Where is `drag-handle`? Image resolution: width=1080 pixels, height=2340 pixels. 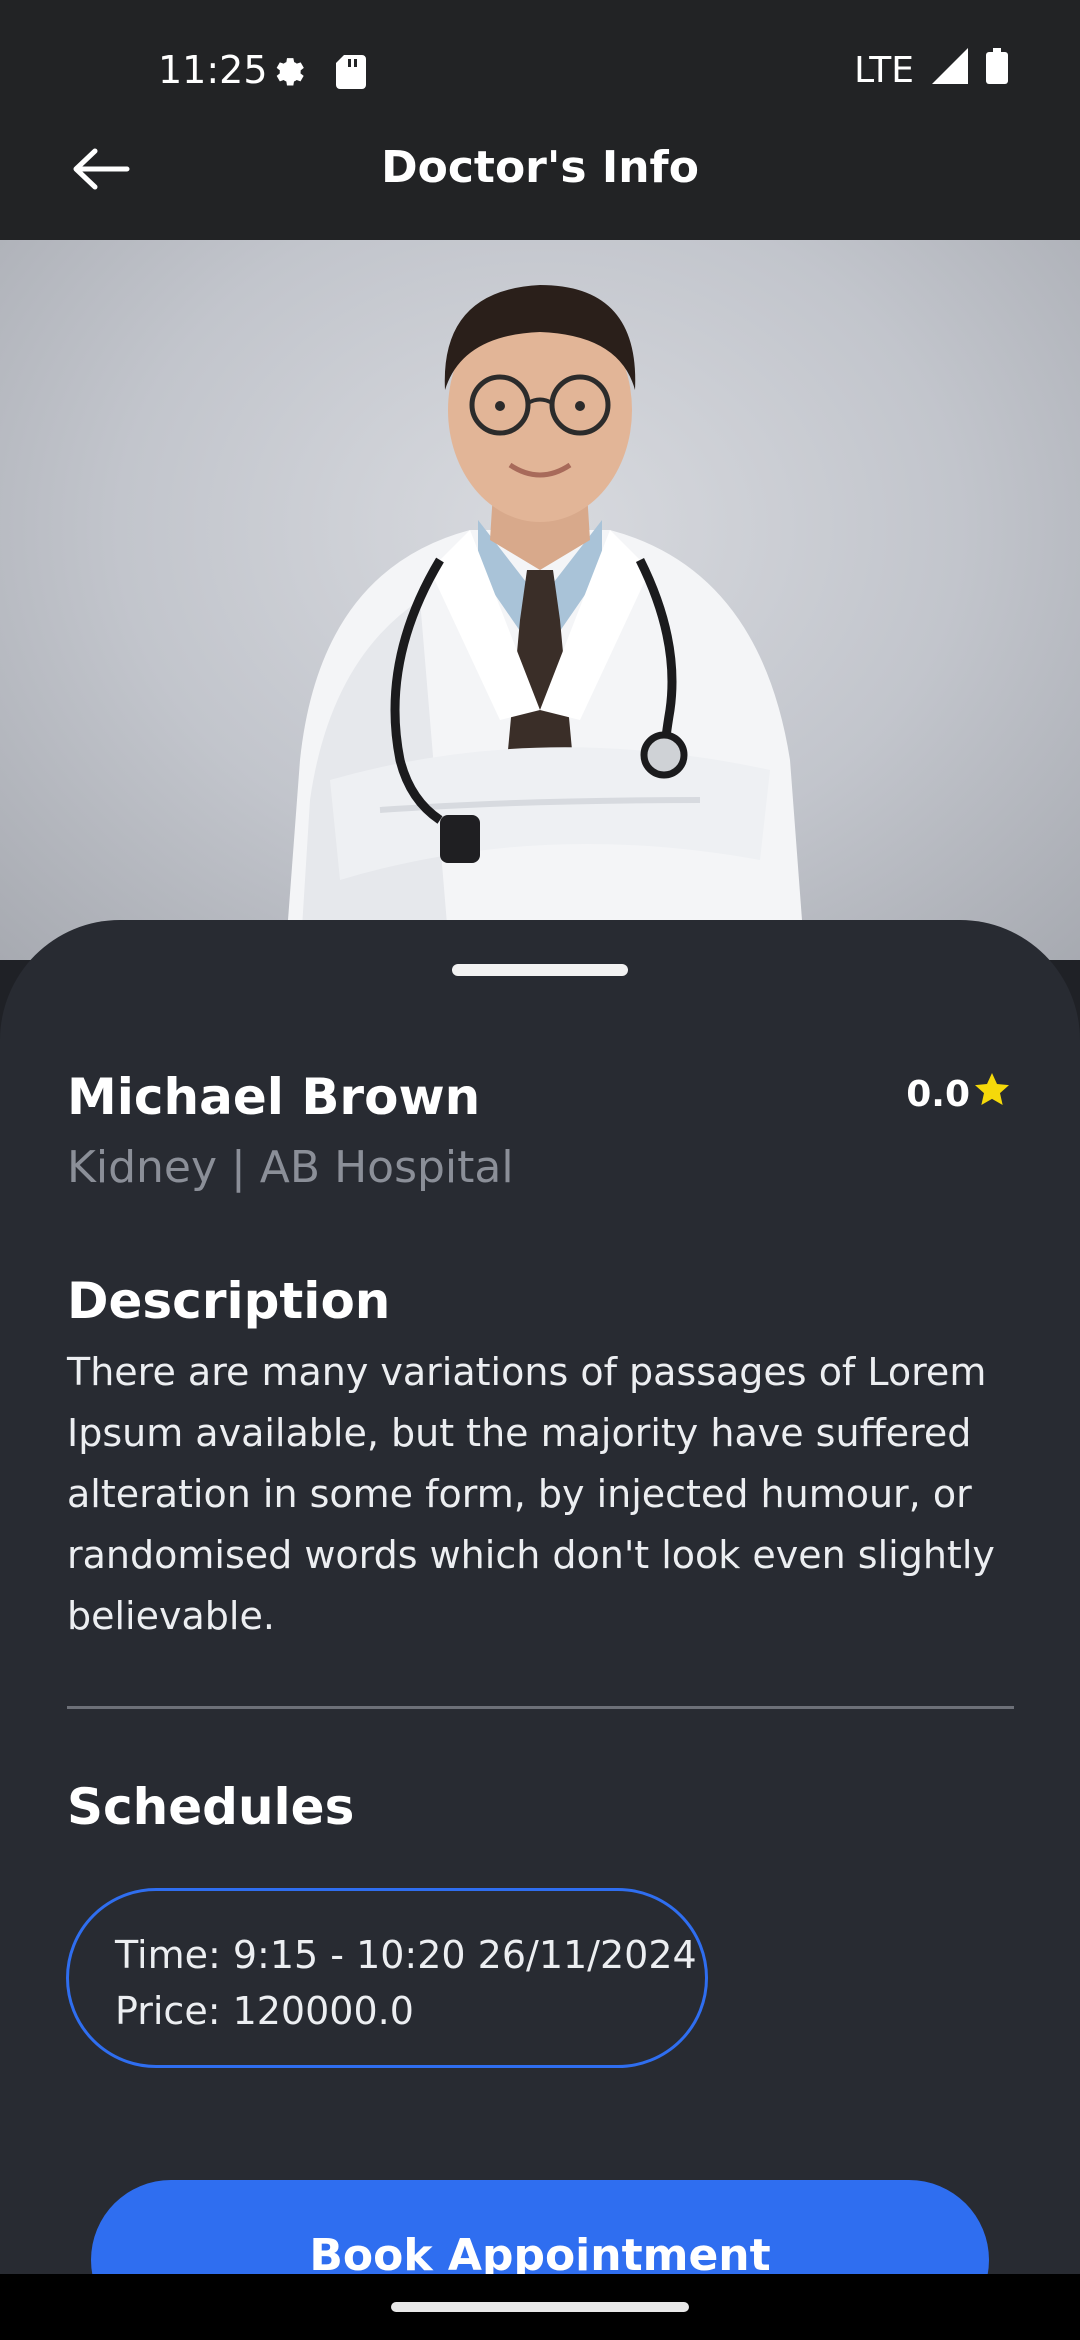 drag-handle is located at coordinates (540, 970).